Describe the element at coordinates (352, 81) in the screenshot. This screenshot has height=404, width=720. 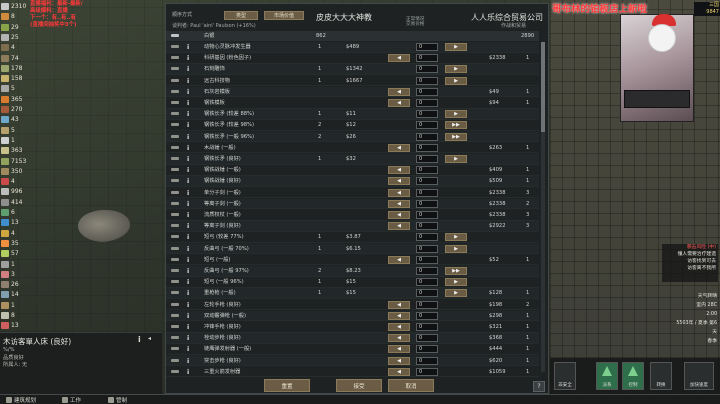
I see `trade-row: i 远古科技物 1 $1667 0 ▶` at that location.